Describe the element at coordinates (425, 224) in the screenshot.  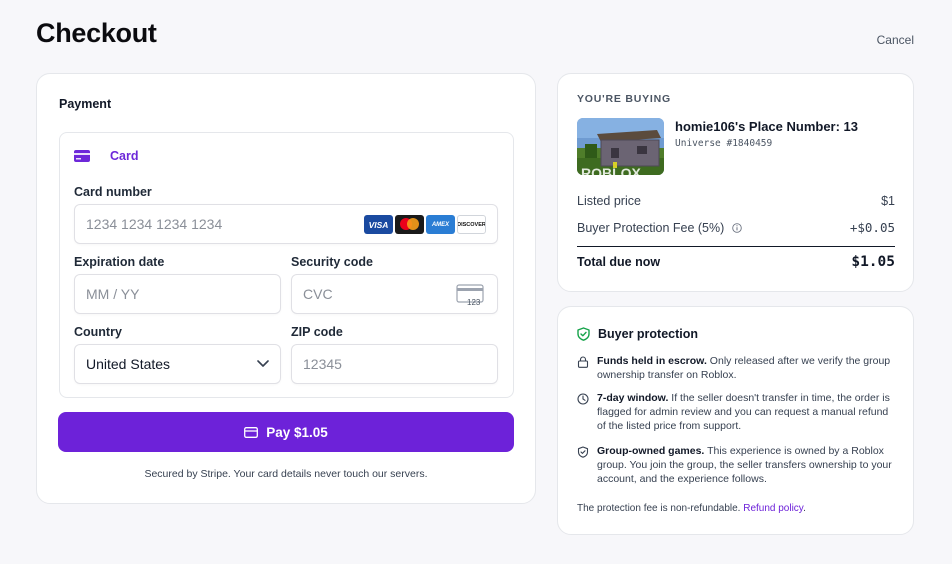
I see `card-brands: VISA AMEX DISCOVER` at that location.